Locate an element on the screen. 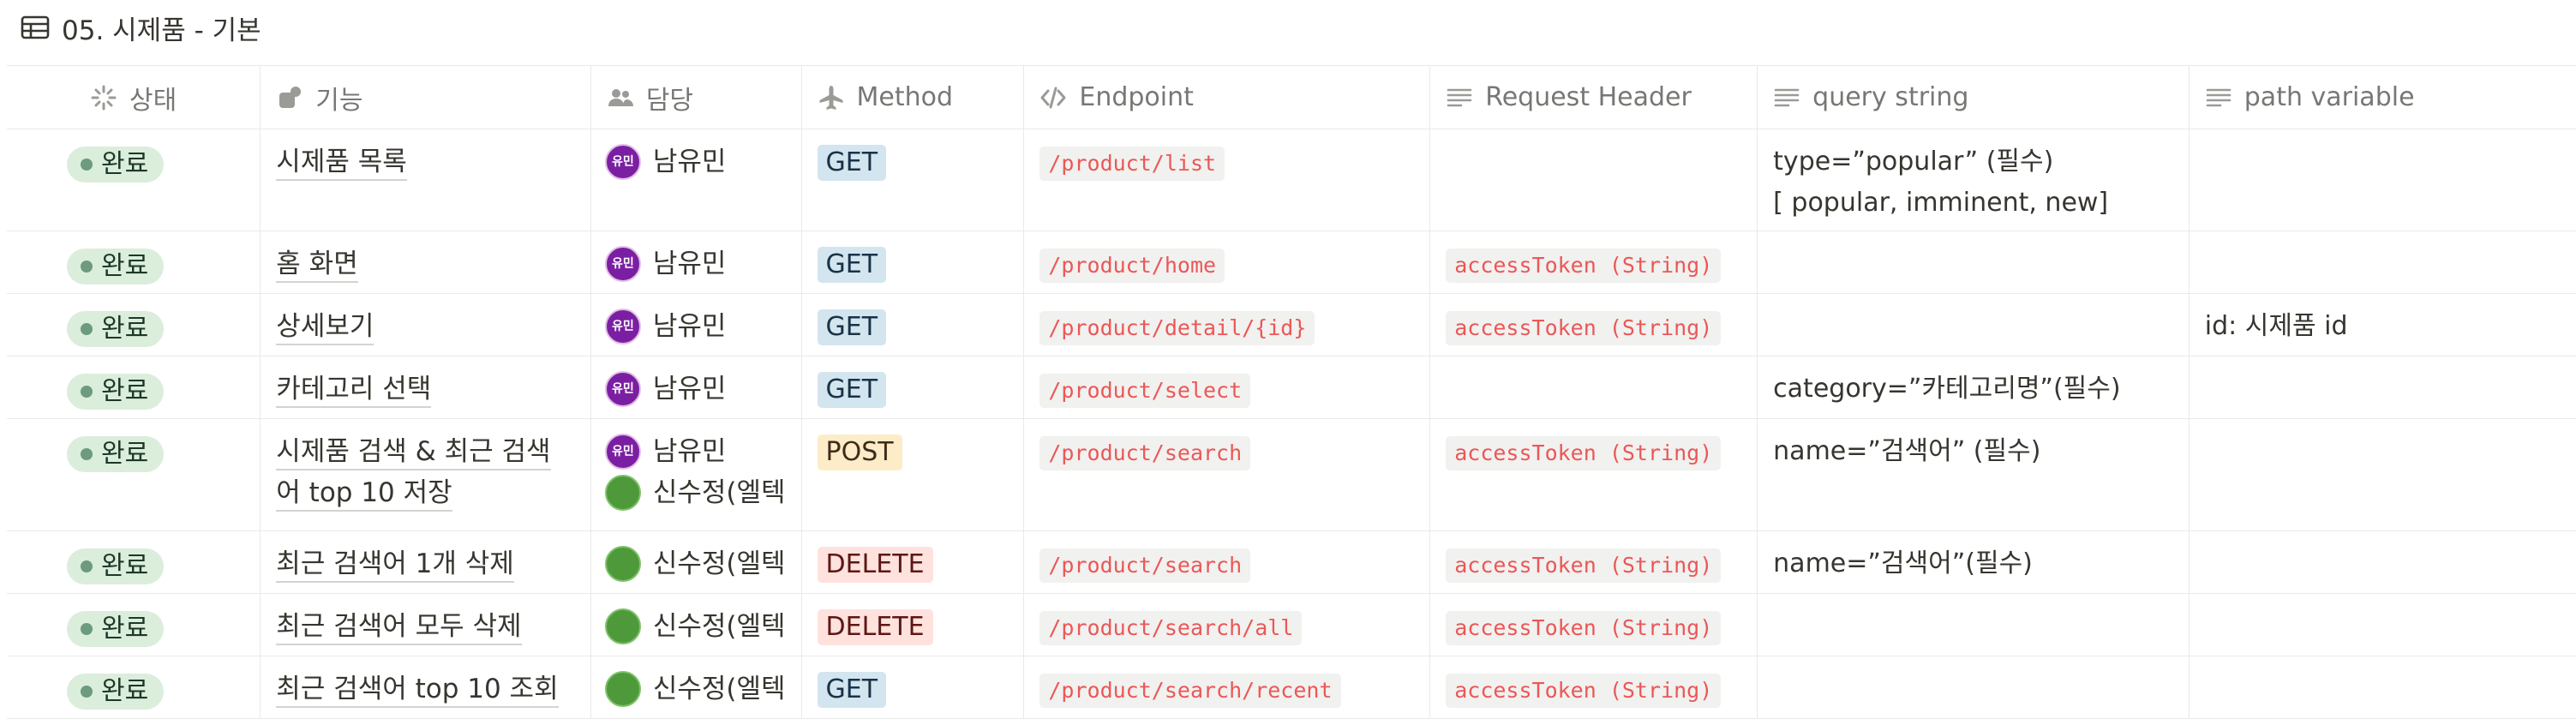  assignee-cell: 유민 남유민 신수정(엘텍 is located at coordinates (696, 474).